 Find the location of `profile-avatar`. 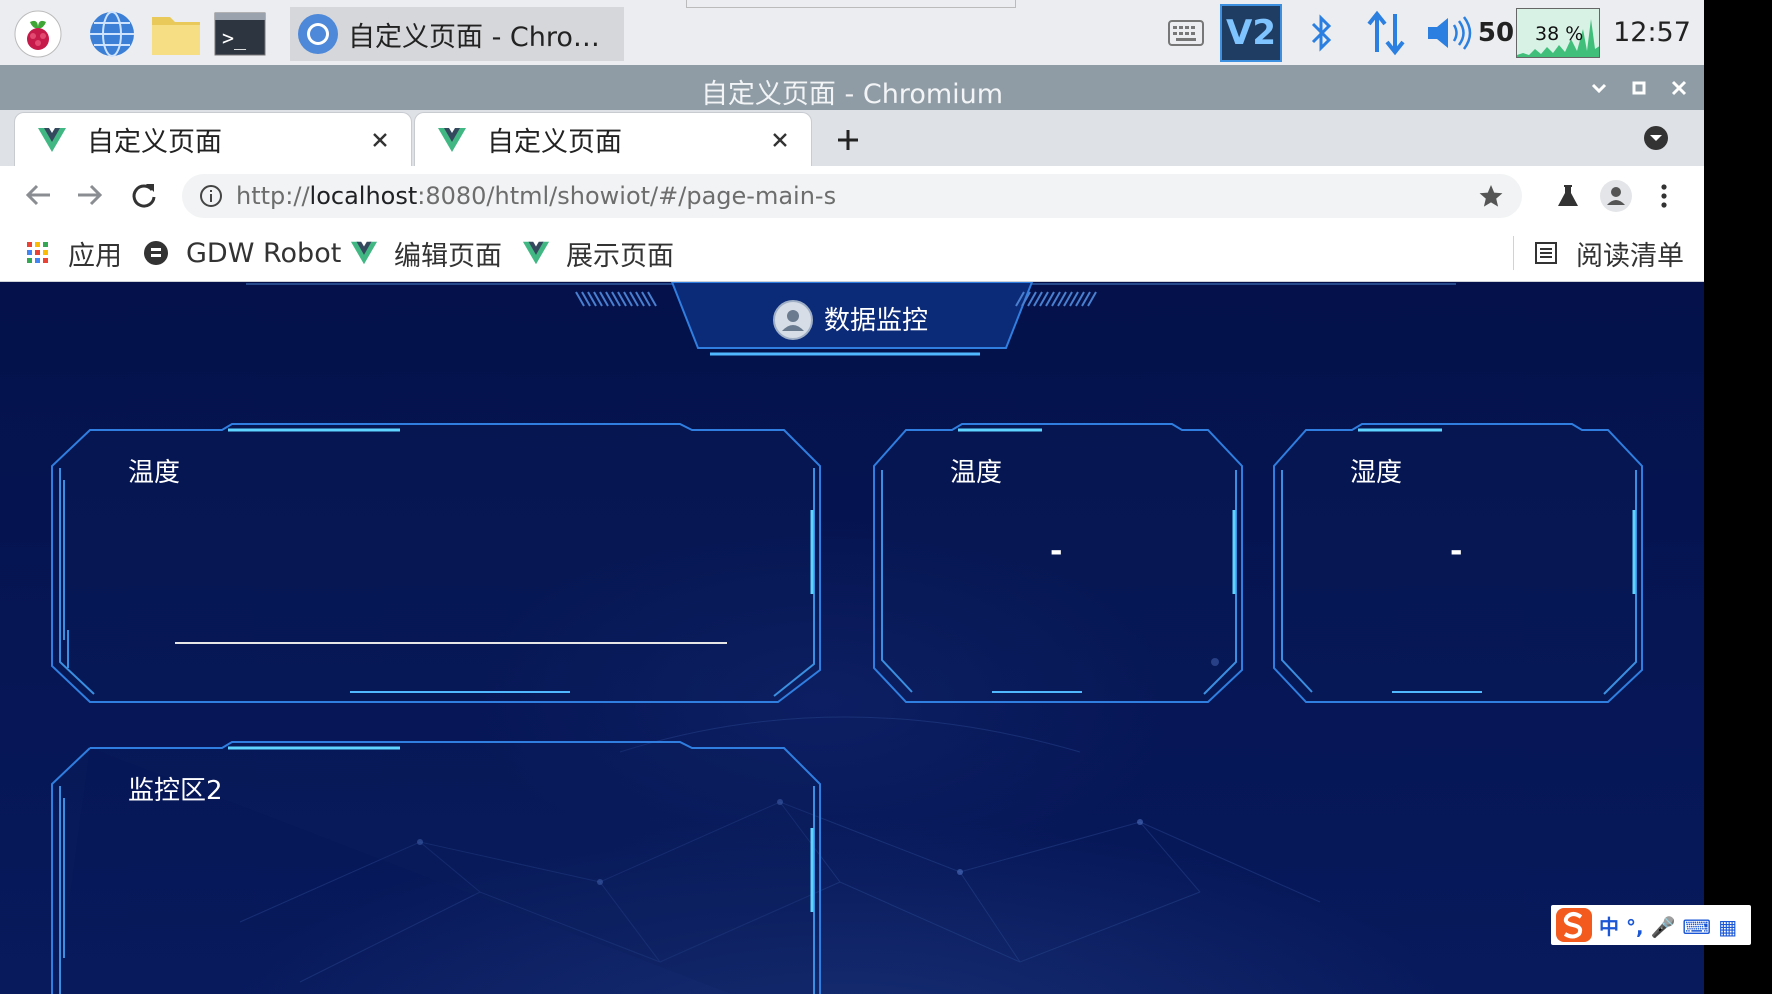

profile-avatar is located at coordinates (1616, 196).